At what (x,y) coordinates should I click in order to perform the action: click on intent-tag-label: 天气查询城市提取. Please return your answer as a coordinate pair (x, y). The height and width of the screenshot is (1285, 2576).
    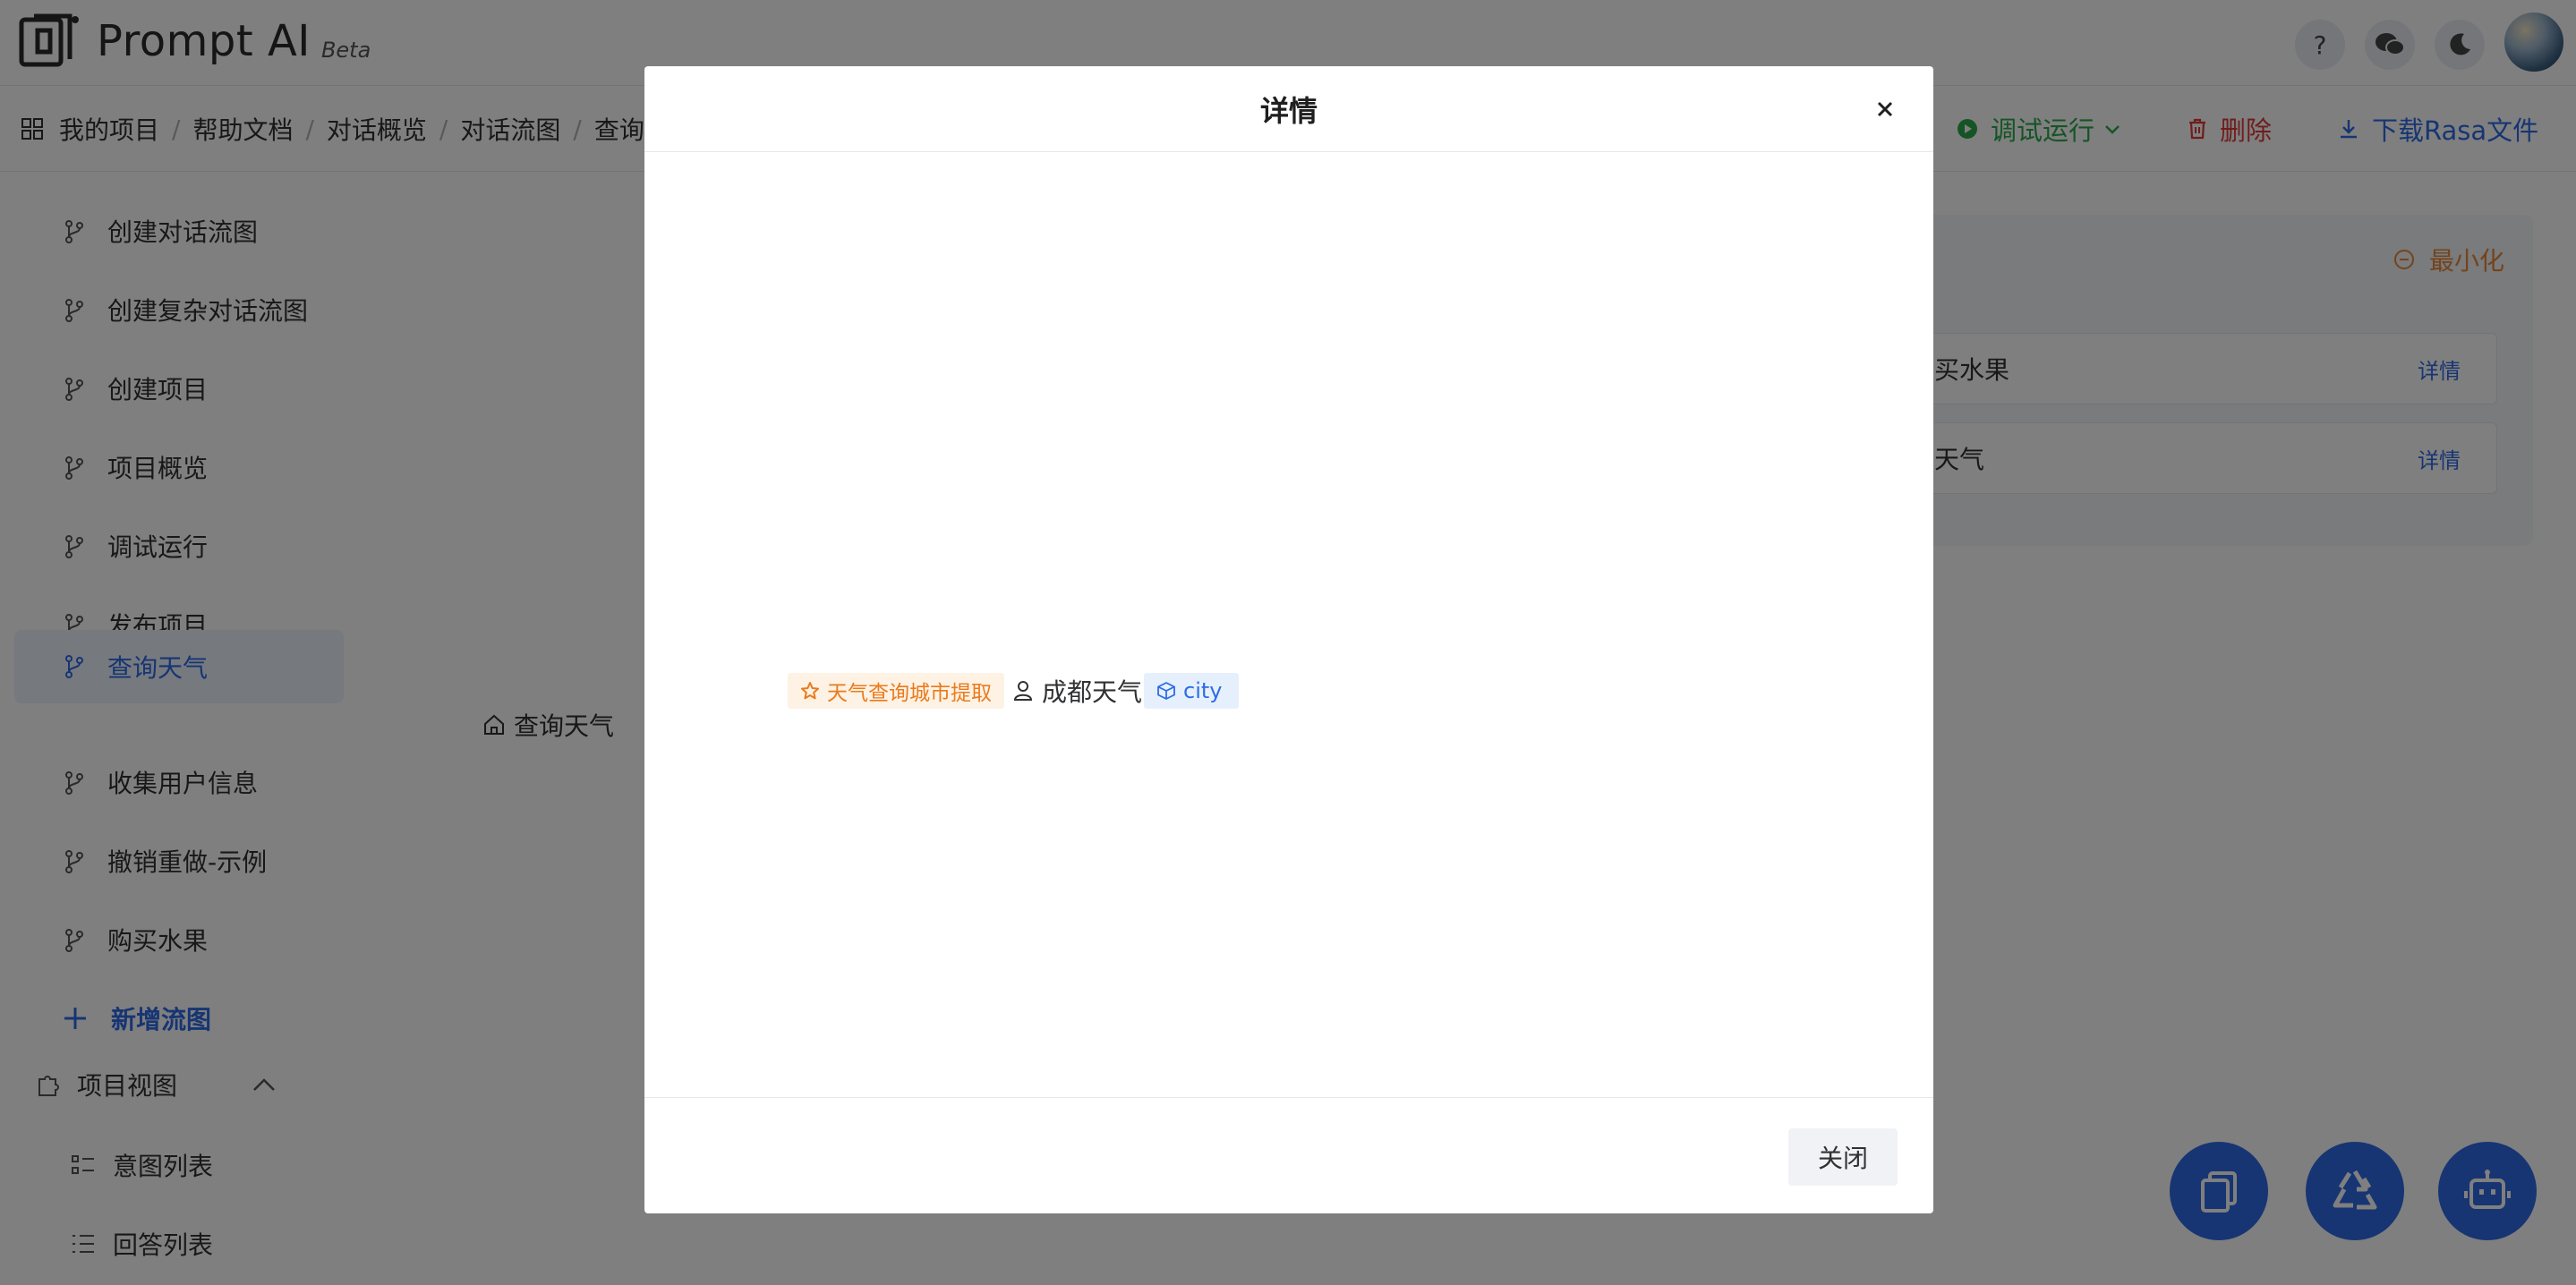
    Looking at the image, I should click on (909, 694).